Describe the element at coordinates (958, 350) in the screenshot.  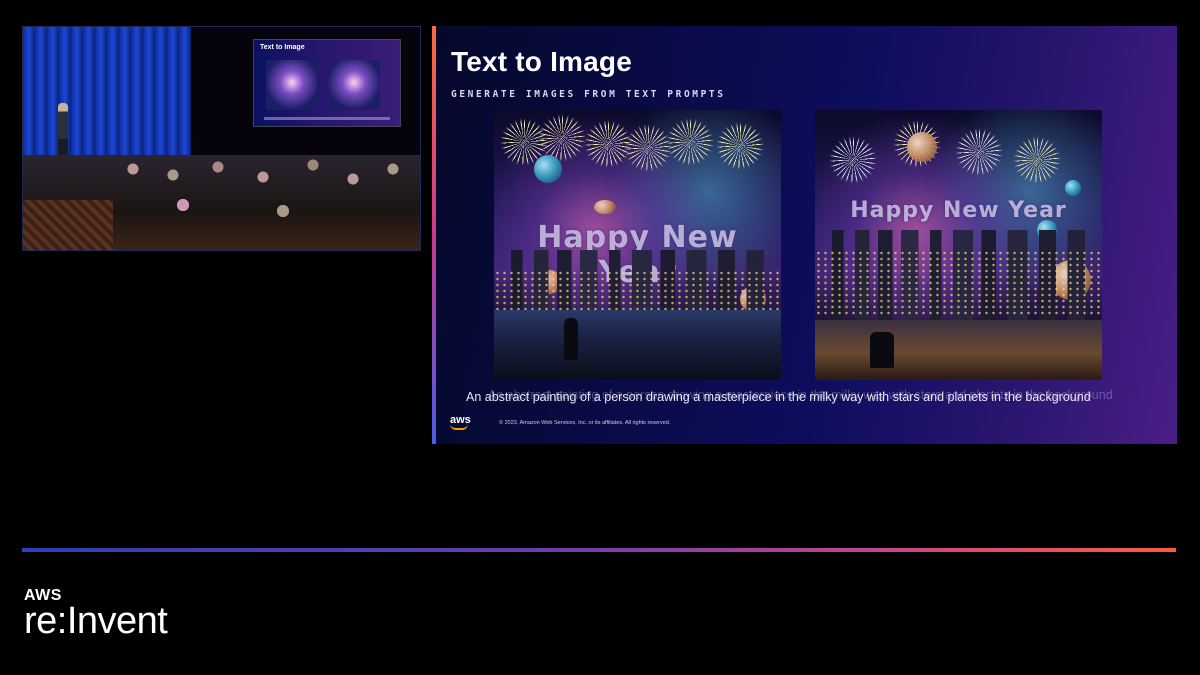
I see `floor-reflection` at that location.